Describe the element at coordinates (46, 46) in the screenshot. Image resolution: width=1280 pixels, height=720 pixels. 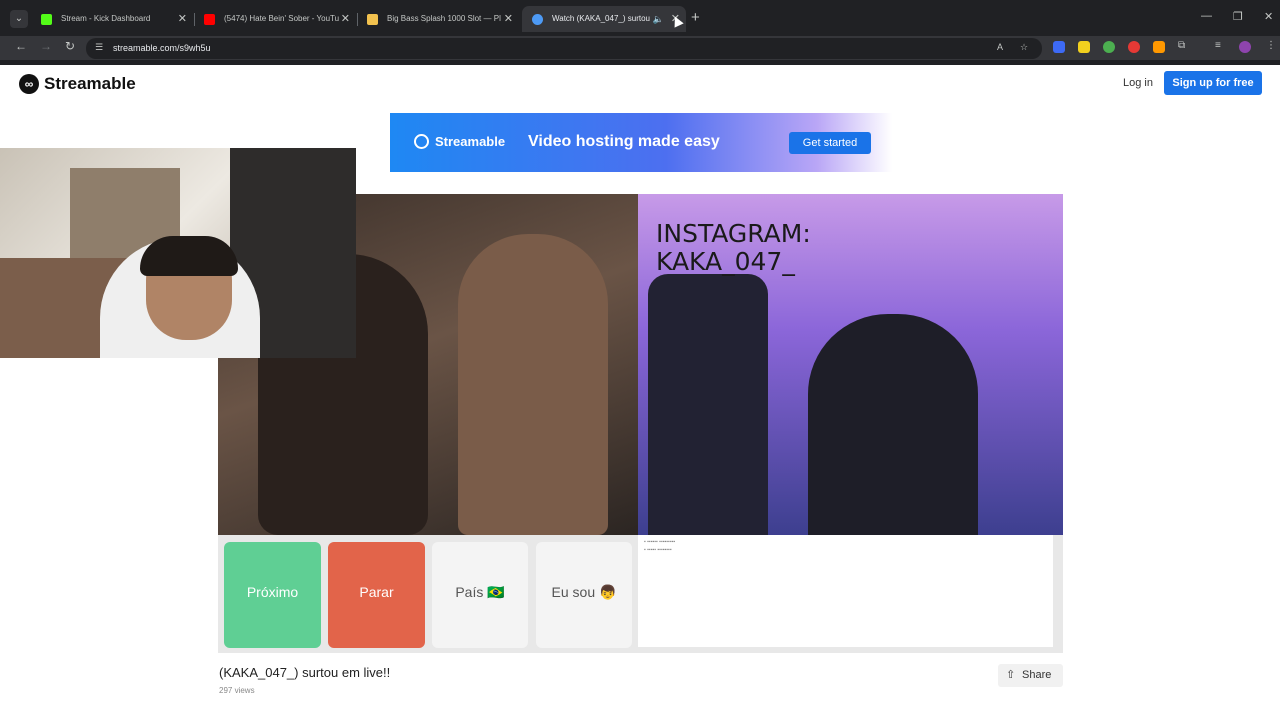
I see `forward-icon: →` at that location.